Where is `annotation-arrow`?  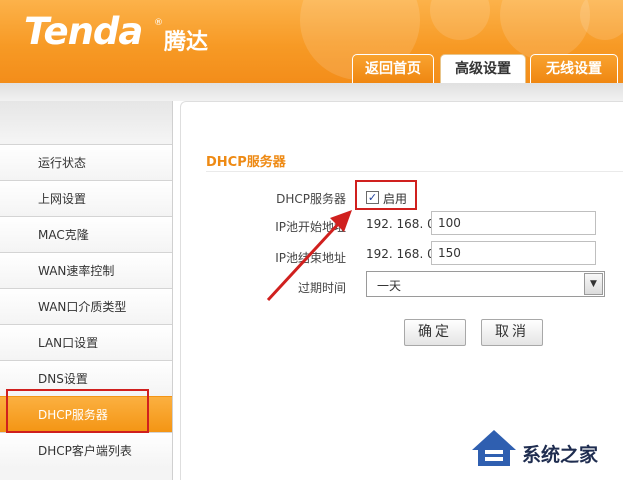
annotation-arrow is located at coordinates (309, 256).